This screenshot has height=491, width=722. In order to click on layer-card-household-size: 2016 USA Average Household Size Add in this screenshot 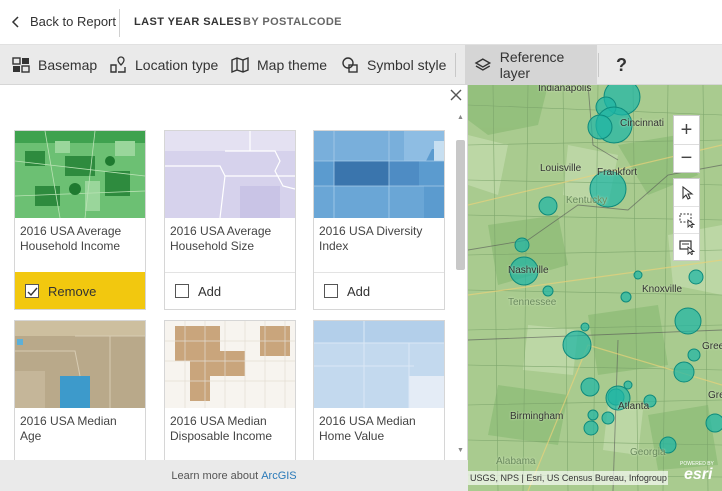, I will do `click(230, 220)`.